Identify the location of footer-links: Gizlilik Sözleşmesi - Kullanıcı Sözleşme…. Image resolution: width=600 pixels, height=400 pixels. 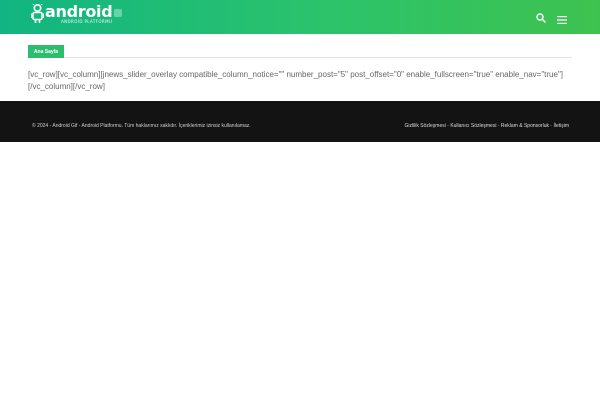
(486, 126).